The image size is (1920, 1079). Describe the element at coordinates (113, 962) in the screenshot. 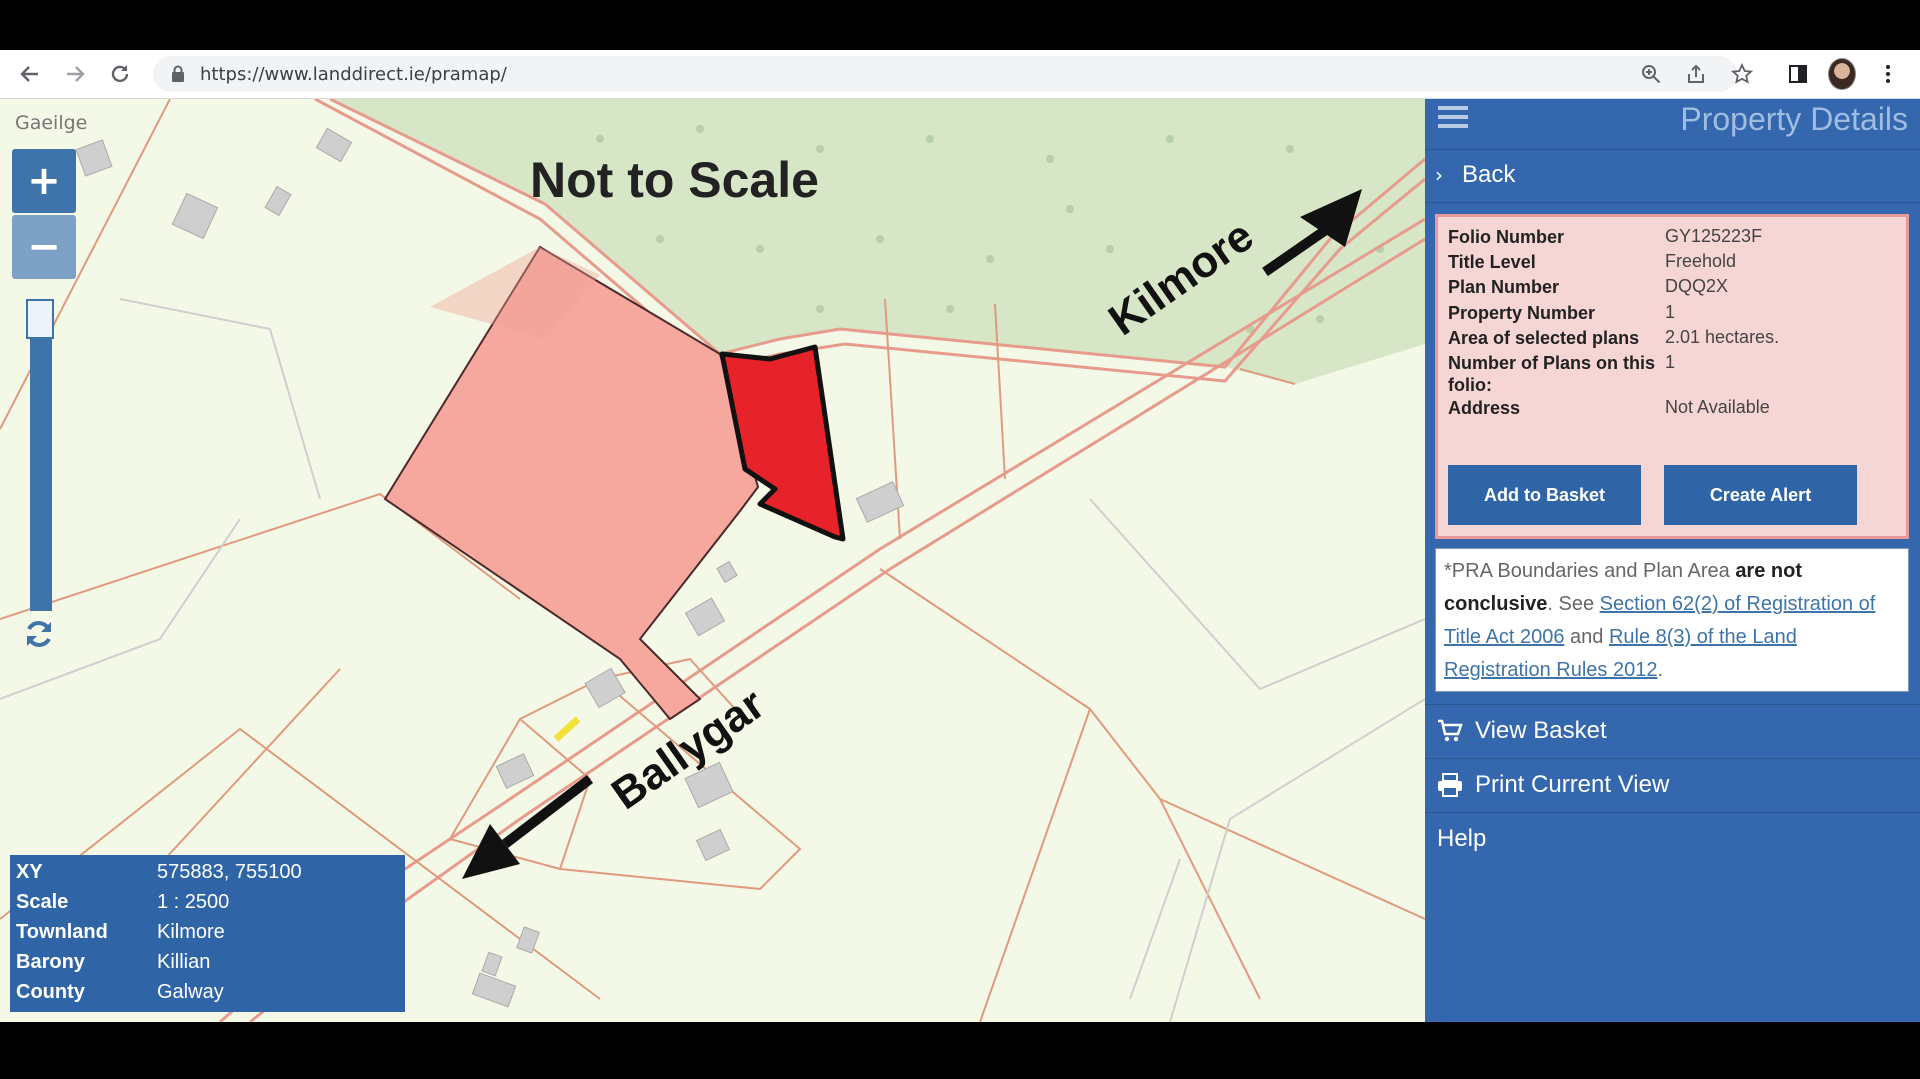

I see `info-row: Barony Killian` at that location.